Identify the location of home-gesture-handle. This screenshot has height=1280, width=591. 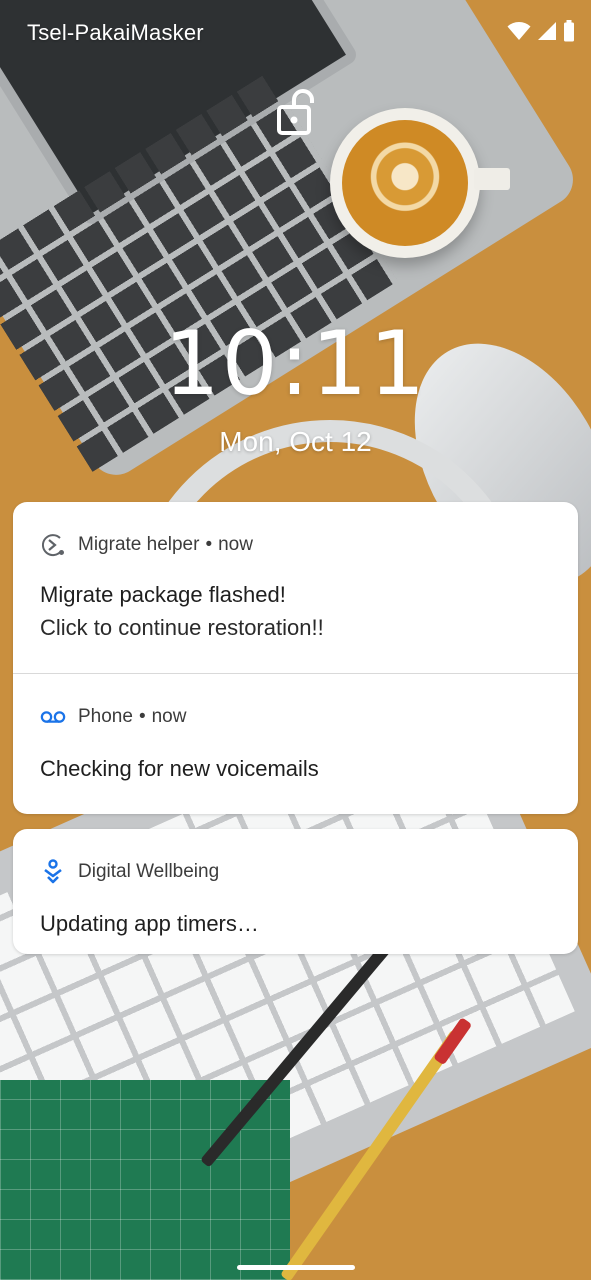
(296, 1267).